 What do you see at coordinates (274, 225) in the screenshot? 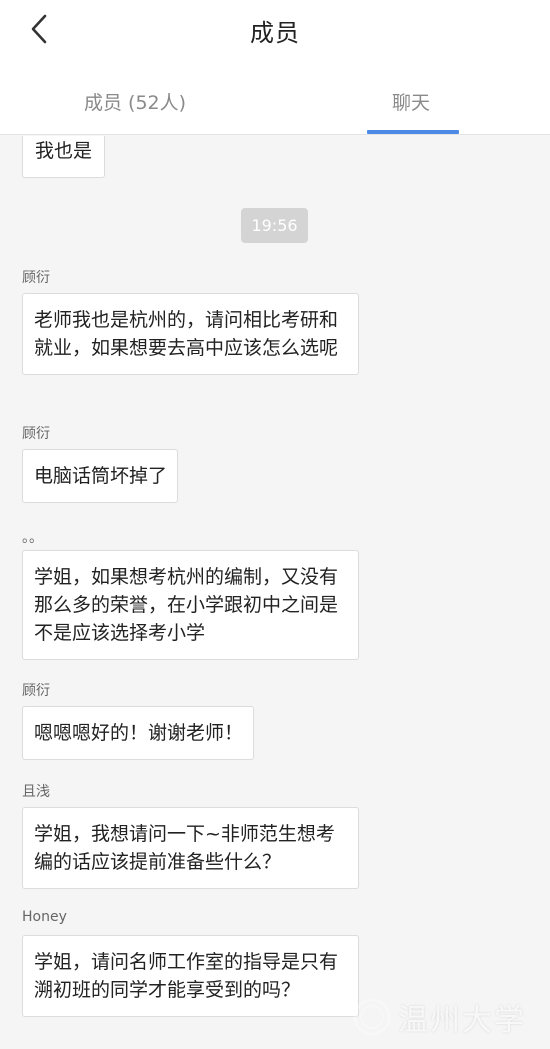
I see `timestamp-badge: 19:56` at bounding box center [274, 225].